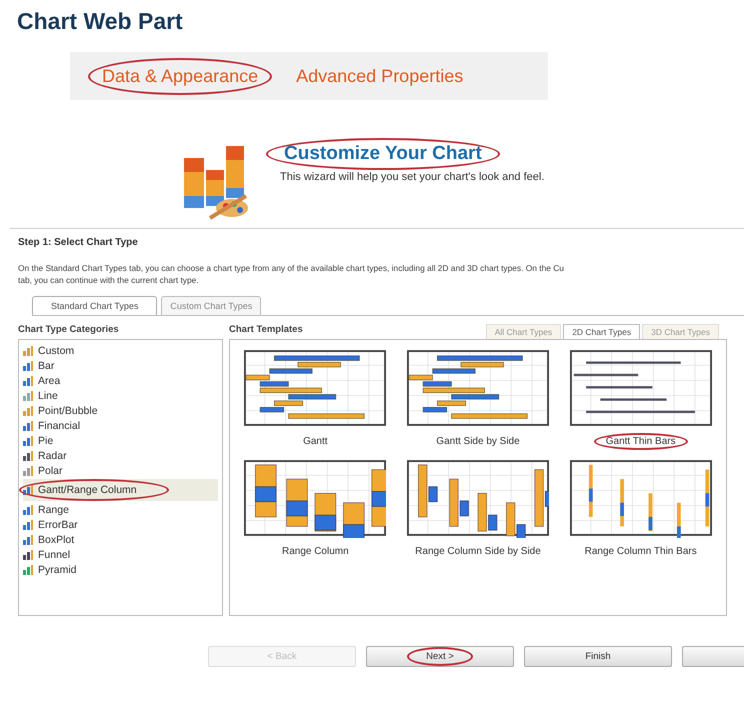 The image size is (744, 709). What do you see at coordinates (57, 570) in the screenshot?
I see `category-label: Pyramid` at bounding box center [57, 570].